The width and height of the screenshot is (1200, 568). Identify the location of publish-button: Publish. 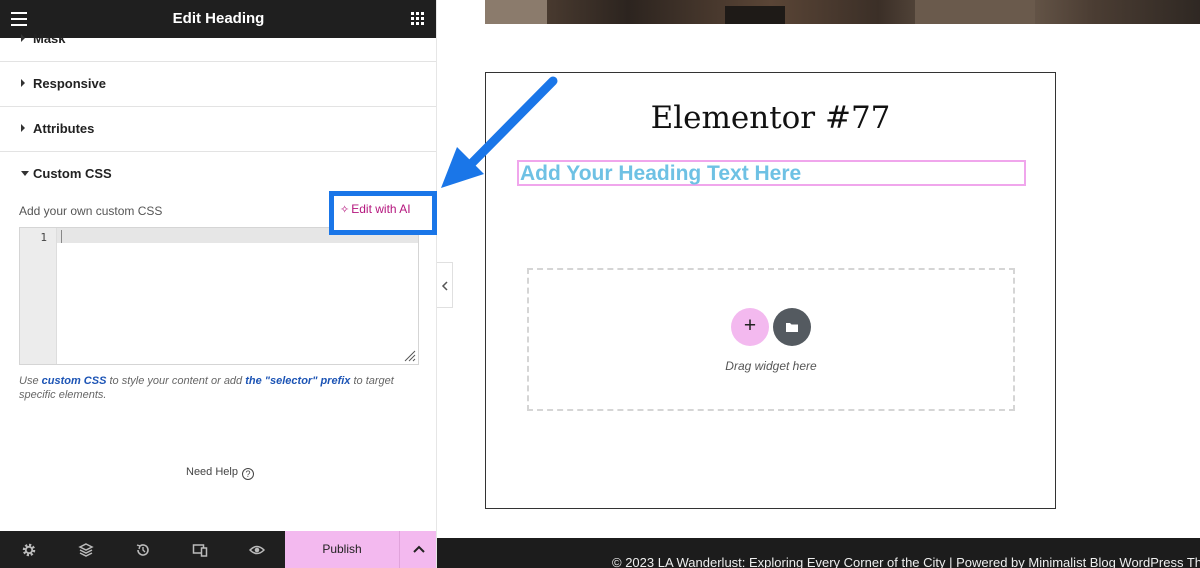
(342, 549).